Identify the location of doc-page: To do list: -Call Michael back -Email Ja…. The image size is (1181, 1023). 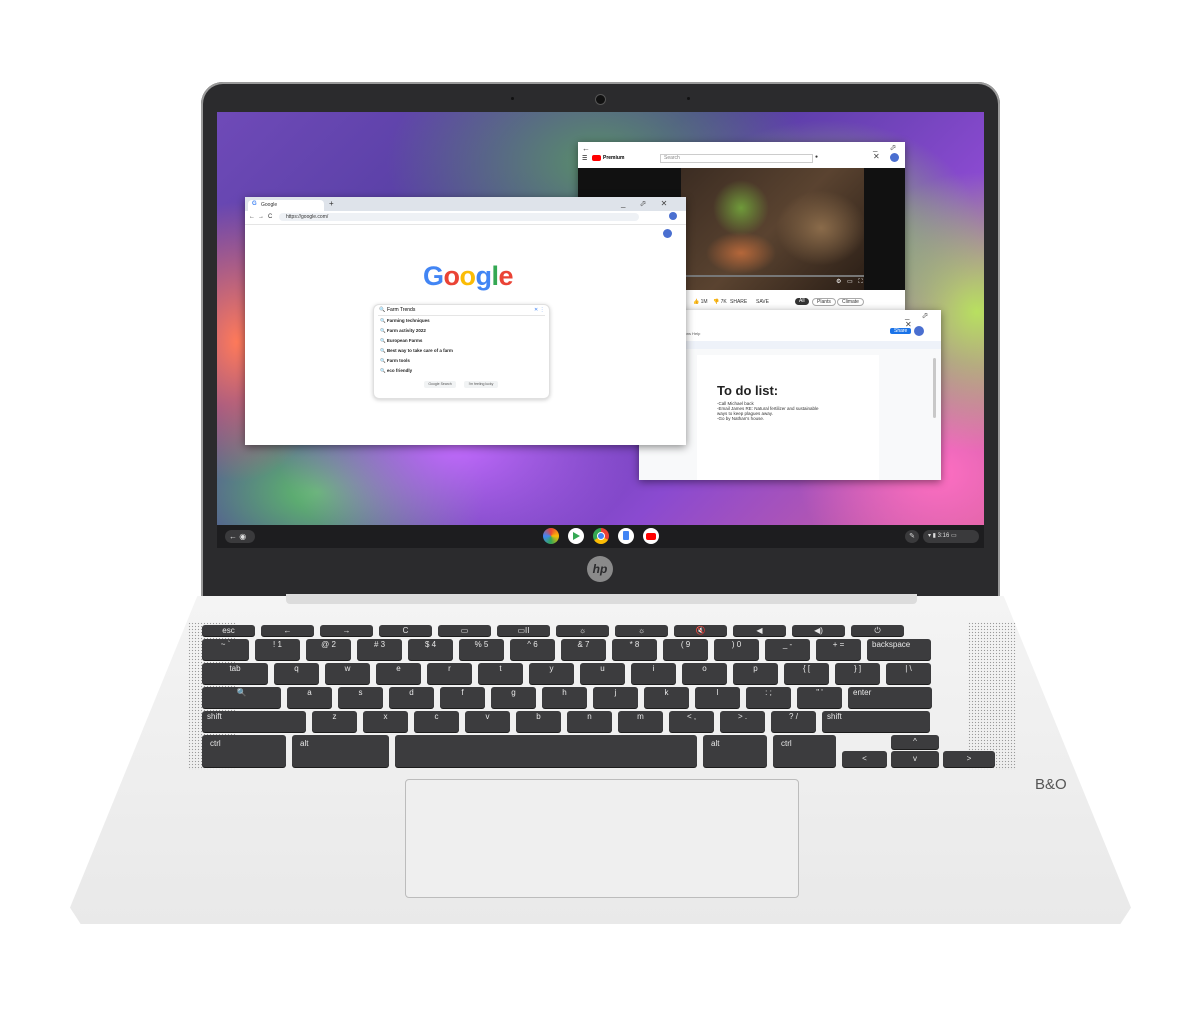
(788, 417).